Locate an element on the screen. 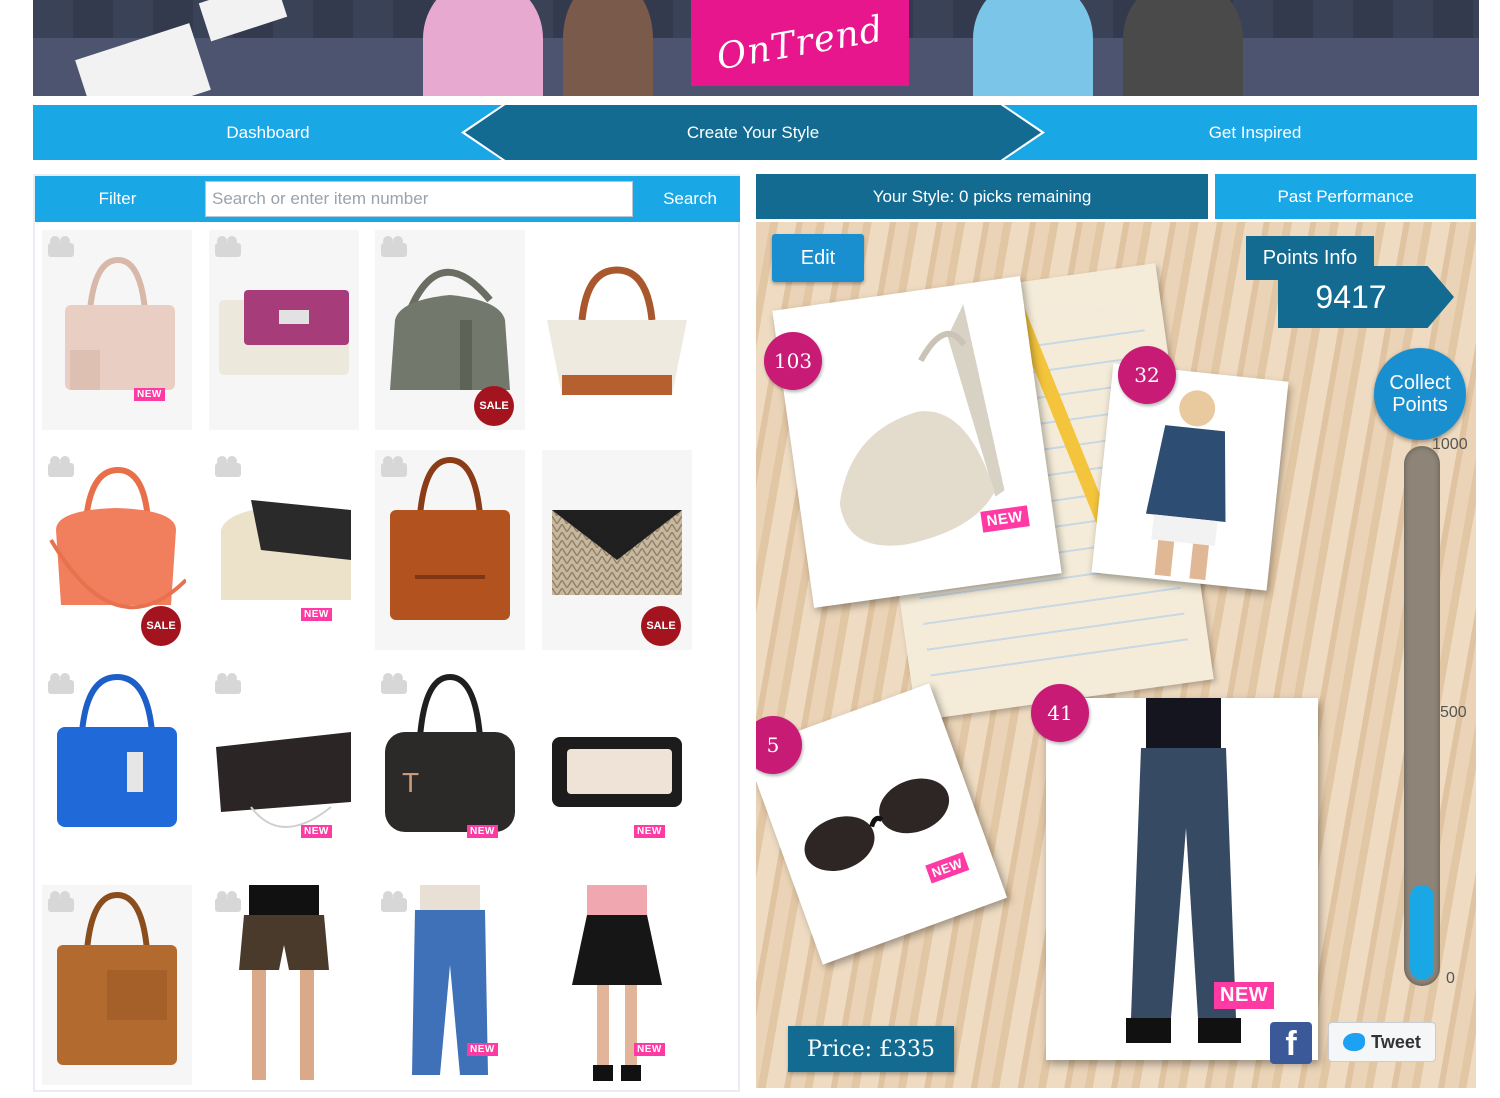 This screenshot has height=1098, width=1500. edit-button: Edit is located at coordinates (818, 258).